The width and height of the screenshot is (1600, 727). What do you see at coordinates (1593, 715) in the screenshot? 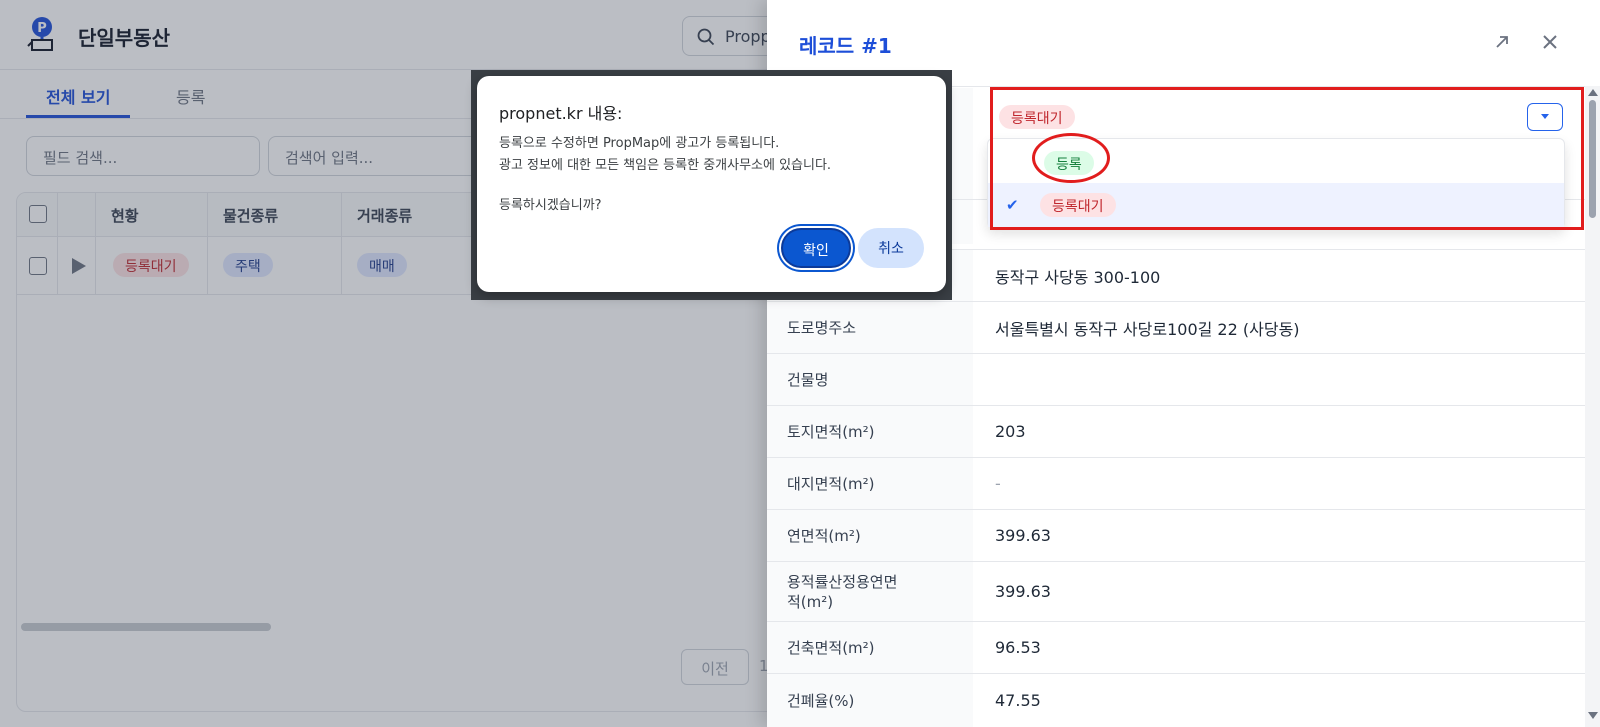
I see `scroll-down-icon` at bounding box center [1593, 715].